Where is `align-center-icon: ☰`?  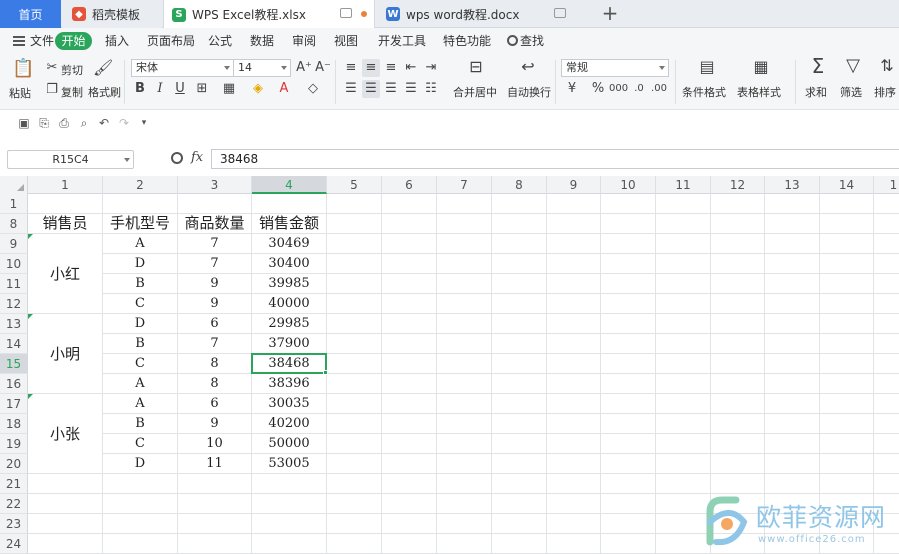
align-center-icon: ☰ is located at coordinates (371, 89).